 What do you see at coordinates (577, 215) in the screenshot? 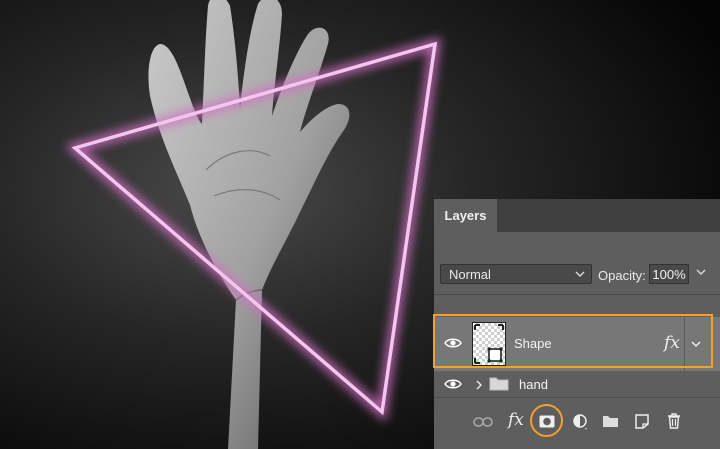
I see `panel-tab-bar: Layers` at bounding box center [577, 215].